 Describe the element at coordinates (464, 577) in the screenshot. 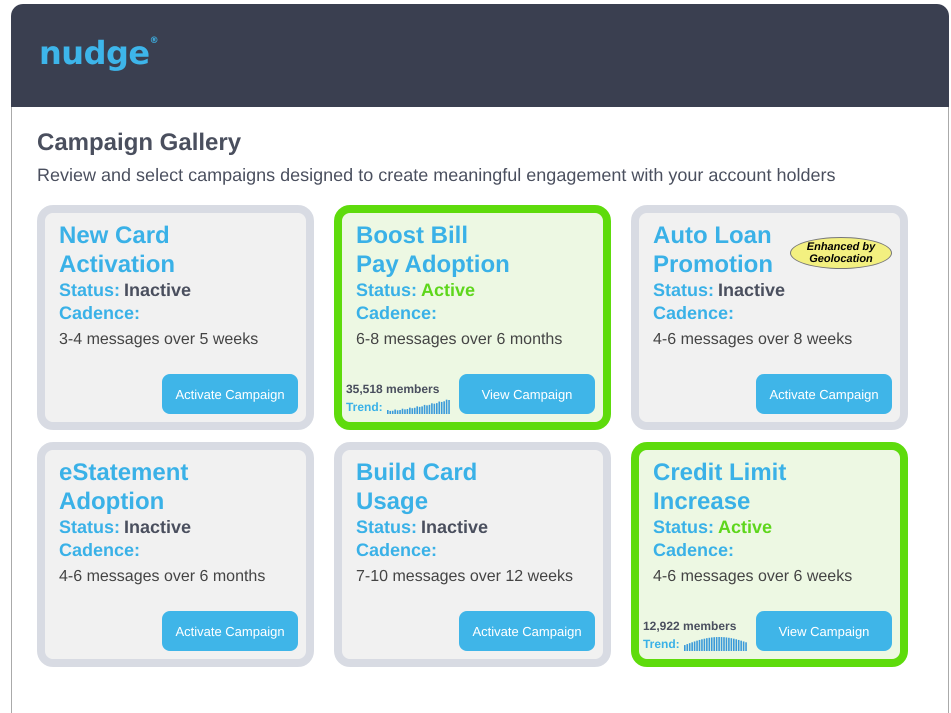

I see `cadence-text: 7-10 messages over 12 weeks` at that location.